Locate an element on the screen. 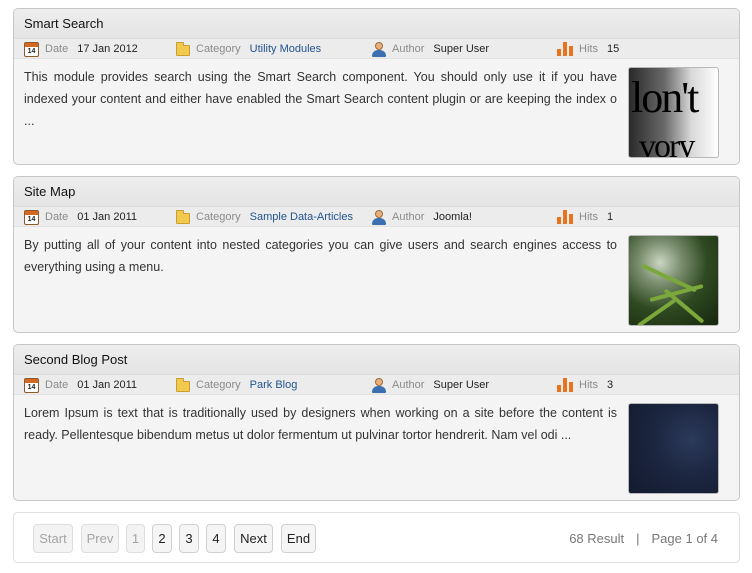 Image resolution: width=752 pixels, height=573 pixels. author-value: Joomla! is located at coordinates (452, 217).